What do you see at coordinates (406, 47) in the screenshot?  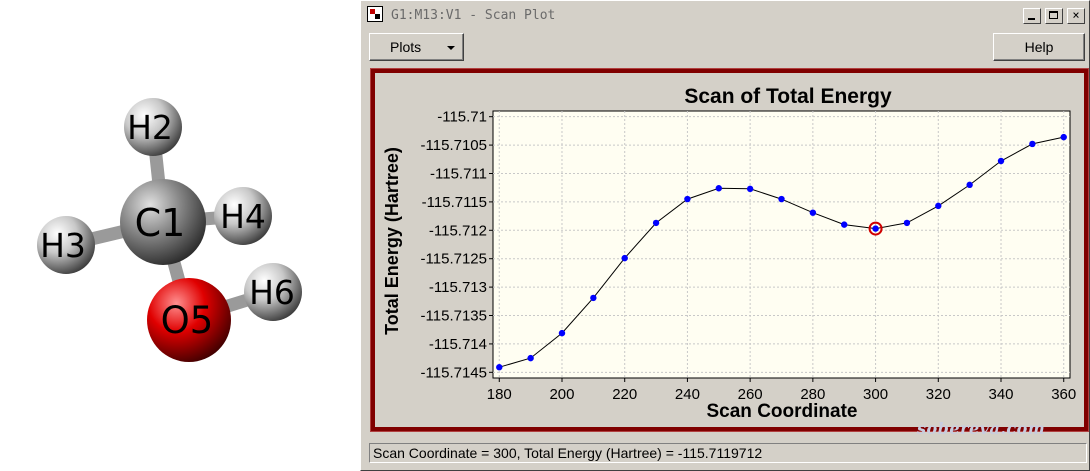 I see `plots-label: Plots` at bounding box center [406, 47].